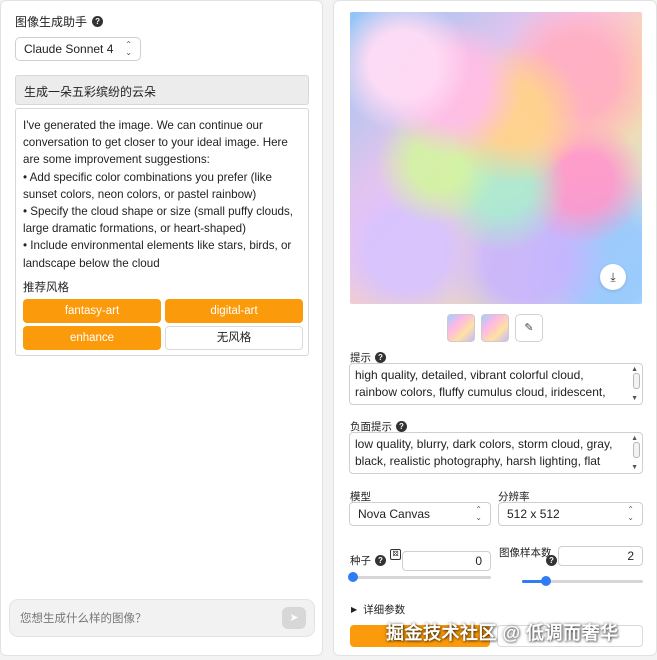 The image size is (657, 660). What do you see at coordinates (92, 337) in the screenshot?
I see `style-button-enhance: enhance` at bounding box center [92, 337].